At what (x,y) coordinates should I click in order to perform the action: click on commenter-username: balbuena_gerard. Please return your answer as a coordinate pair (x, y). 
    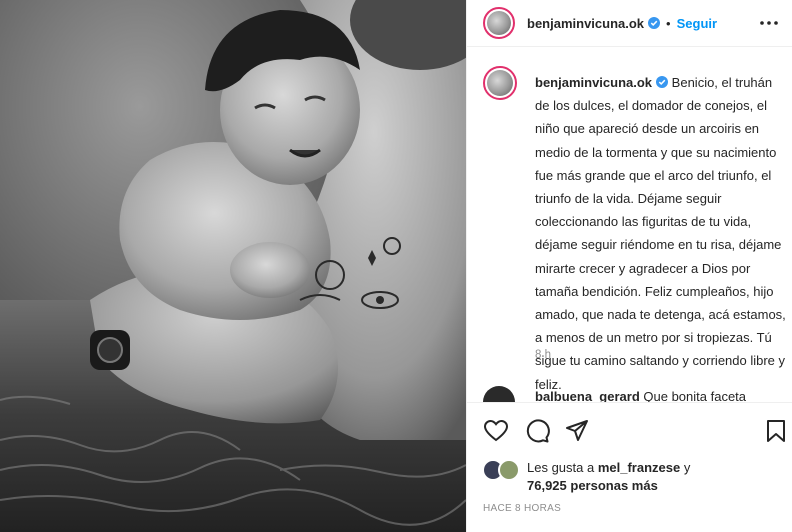
    Looking at the image, I should click on (587, 395).